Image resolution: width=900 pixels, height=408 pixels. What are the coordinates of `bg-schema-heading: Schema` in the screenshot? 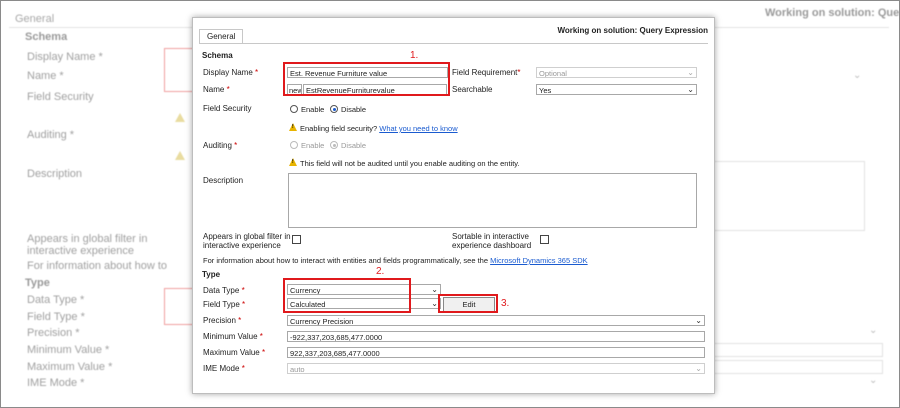 It's located at (46, 37).